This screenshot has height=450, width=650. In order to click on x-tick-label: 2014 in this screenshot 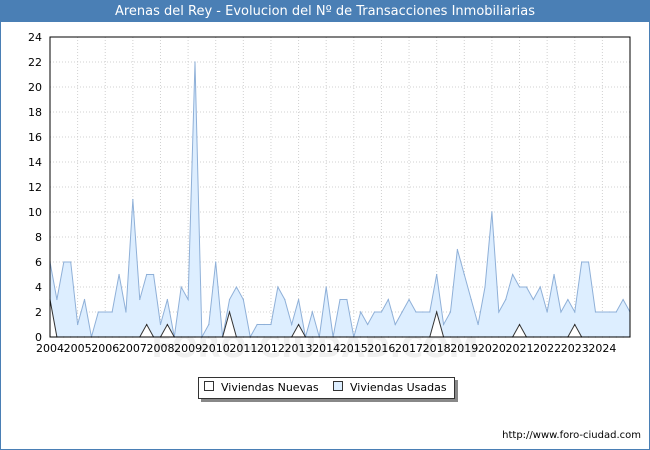, I will do `click(326, 348)`.